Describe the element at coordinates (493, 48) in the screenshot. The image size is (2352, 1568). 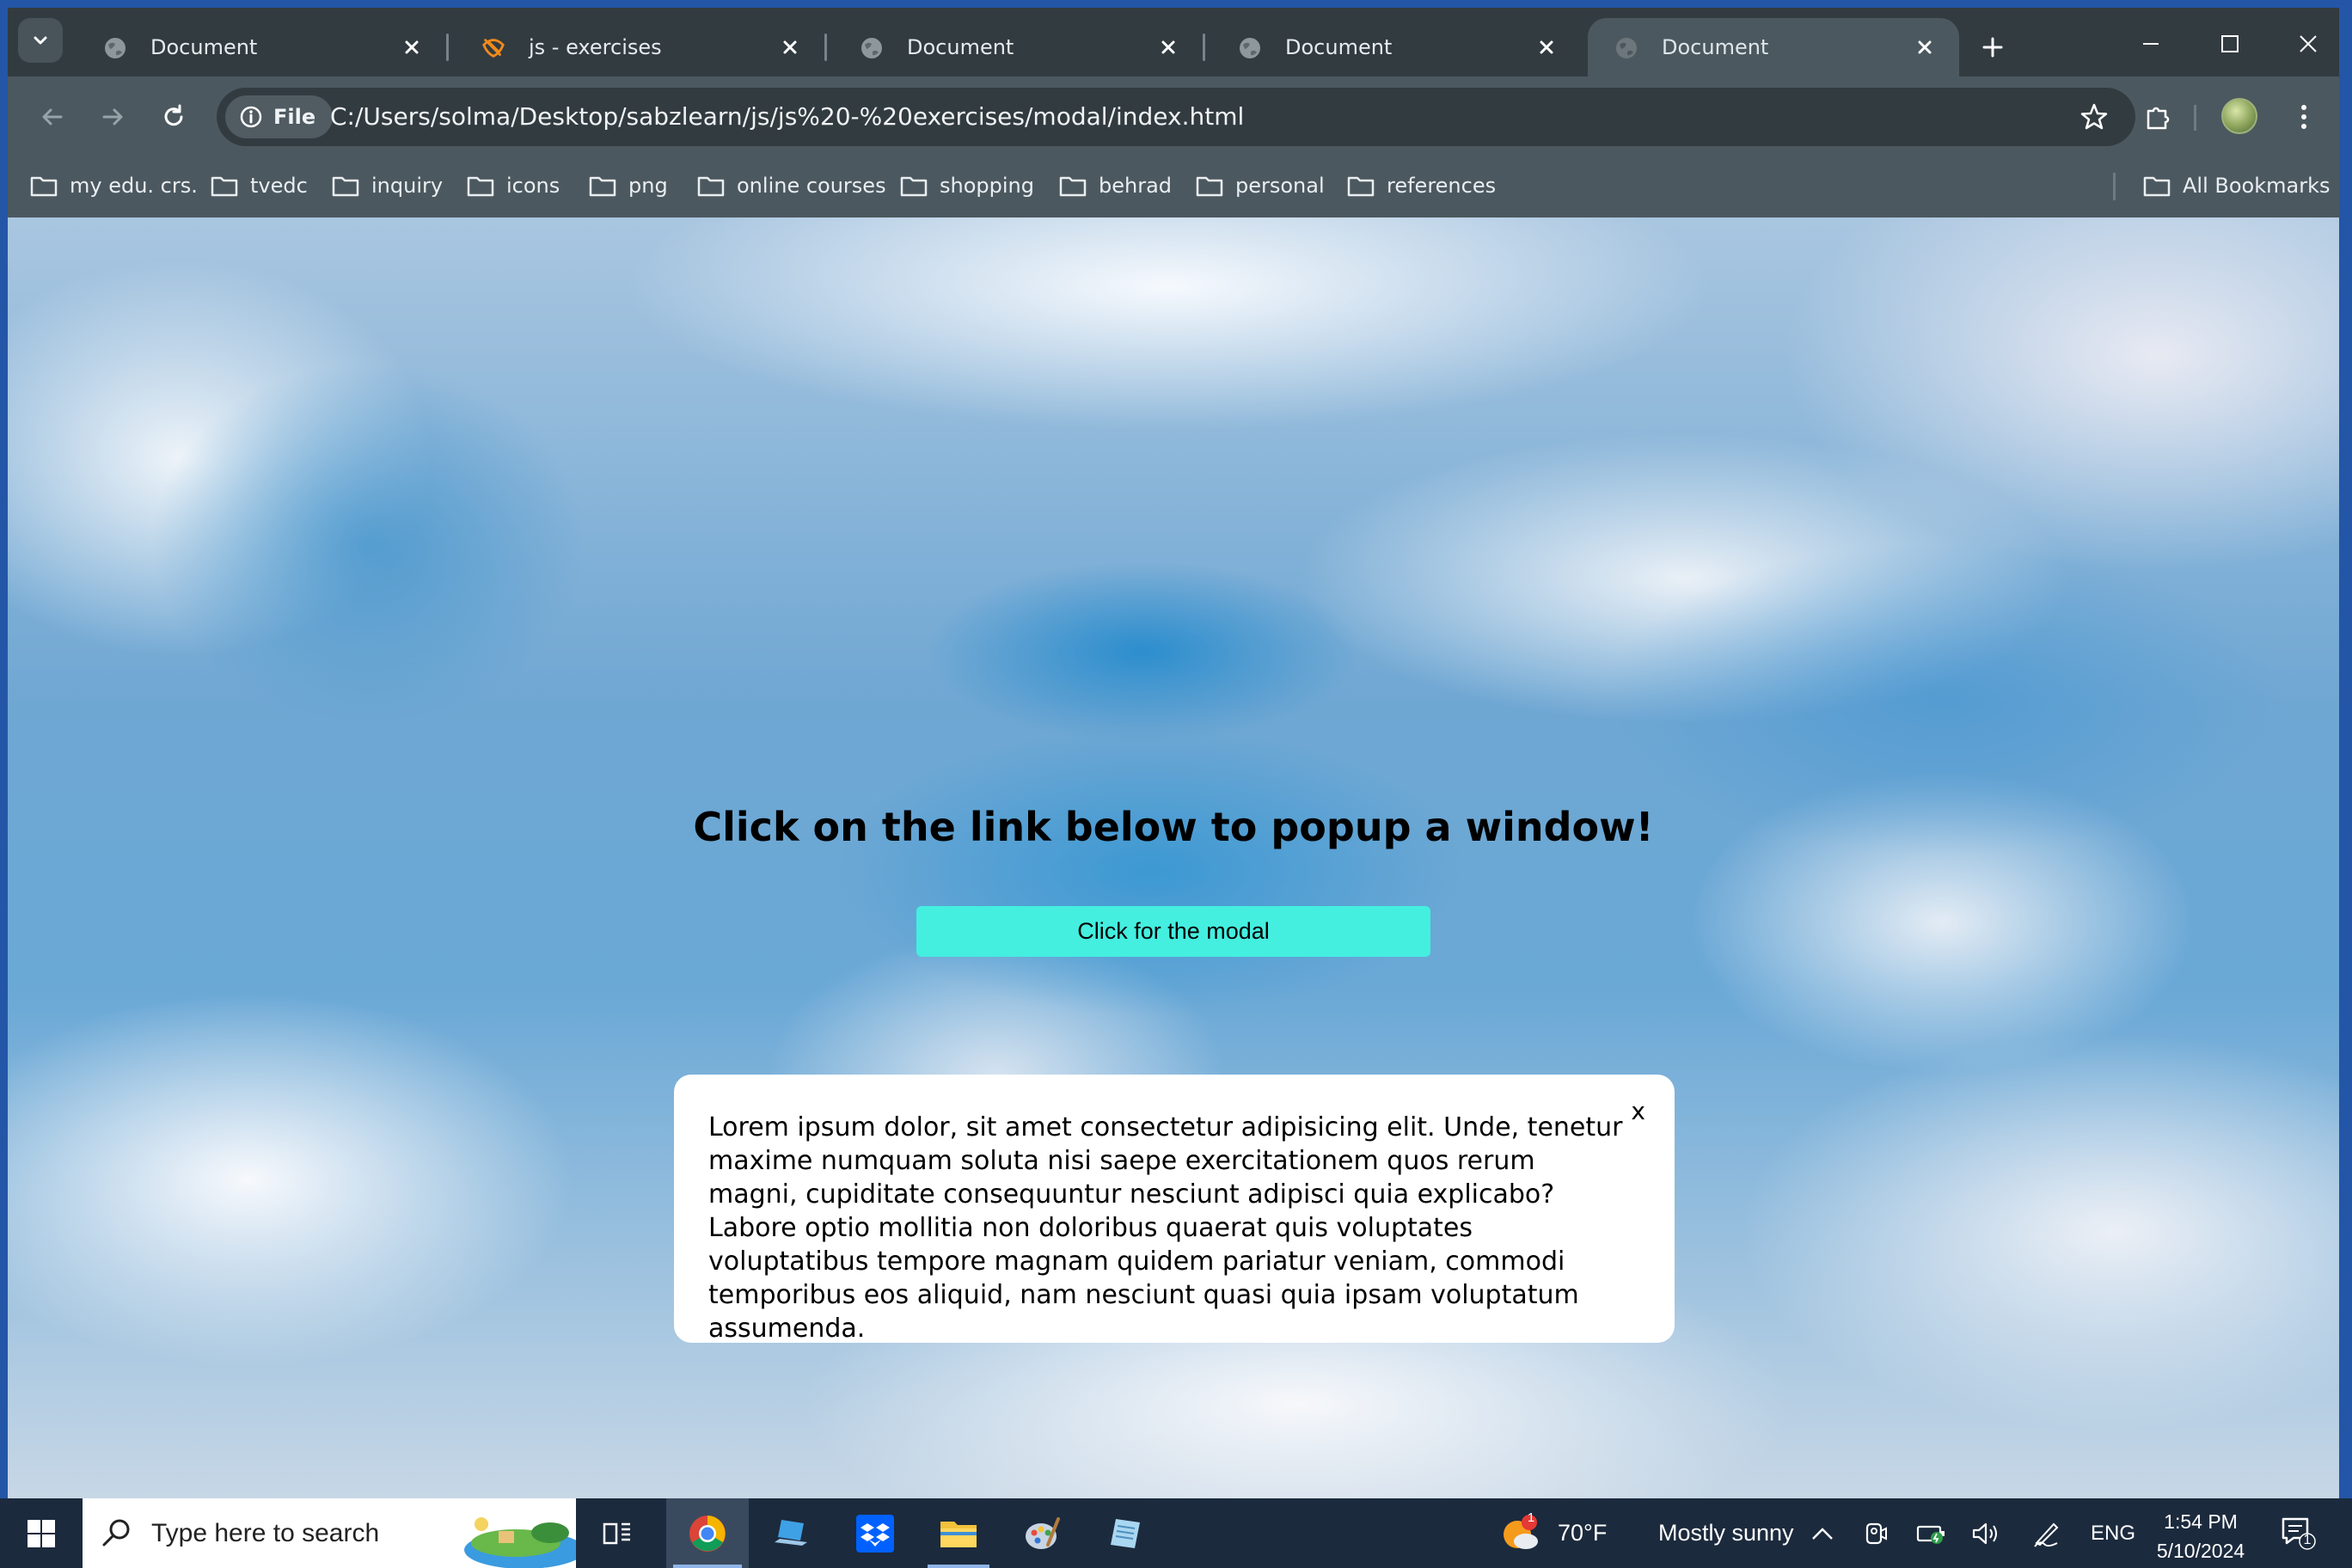
I see `orange-logo-icon` at that location.